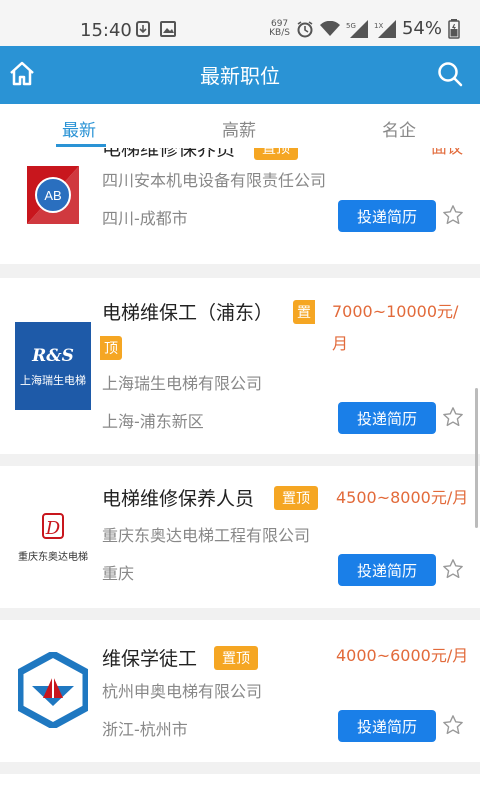  What do you see at coordinates (378, 26) in the screenshot?
I see `svg-text: 1X` at bounding box center [378, 26].